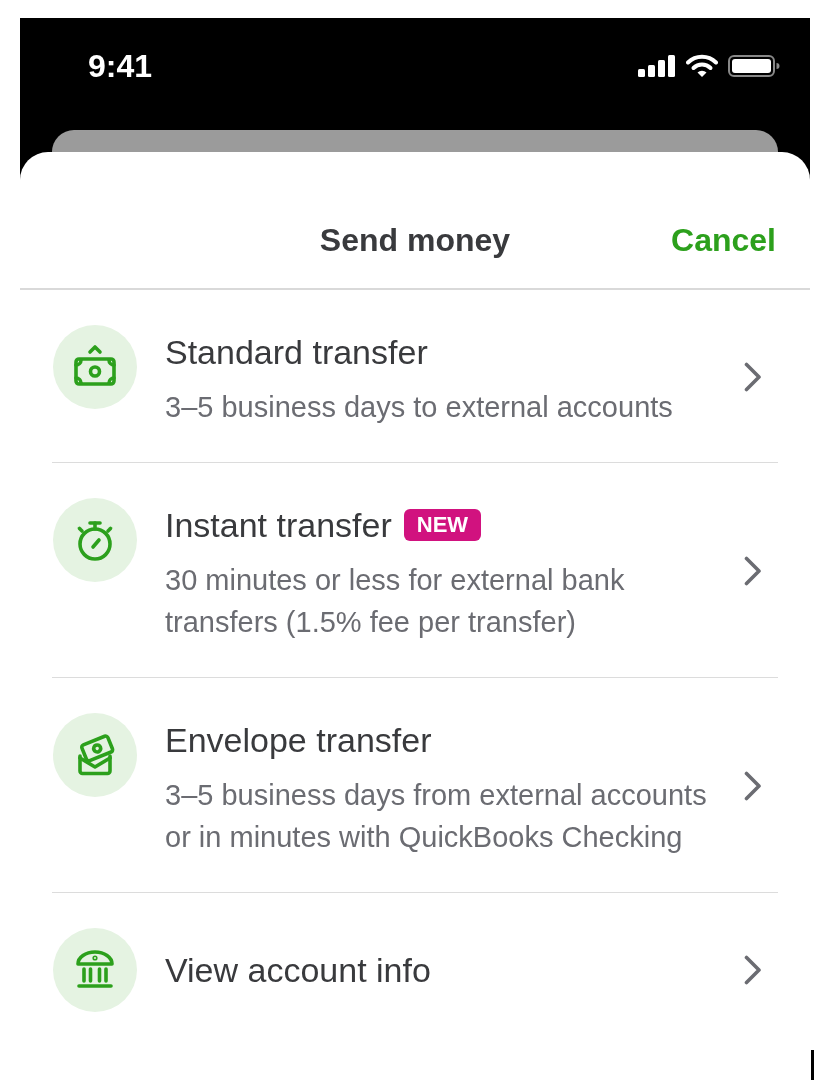 The image size is (830, 1080). I want to click on new-badge: NEW, so click(442, 525).